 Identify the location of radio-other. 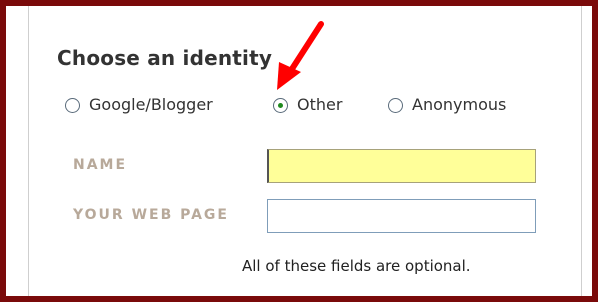
(280, 105).